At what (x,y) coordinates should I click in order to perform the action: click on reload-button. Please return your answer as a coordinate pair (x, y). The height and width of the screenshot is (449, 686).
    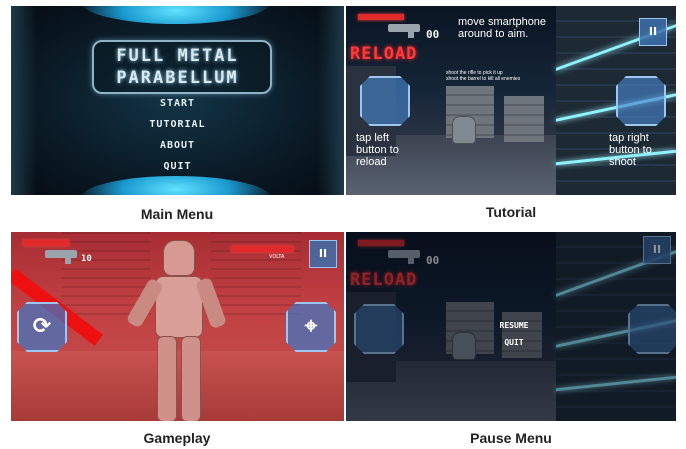
    Looking at the image, I should click on (385, 101).